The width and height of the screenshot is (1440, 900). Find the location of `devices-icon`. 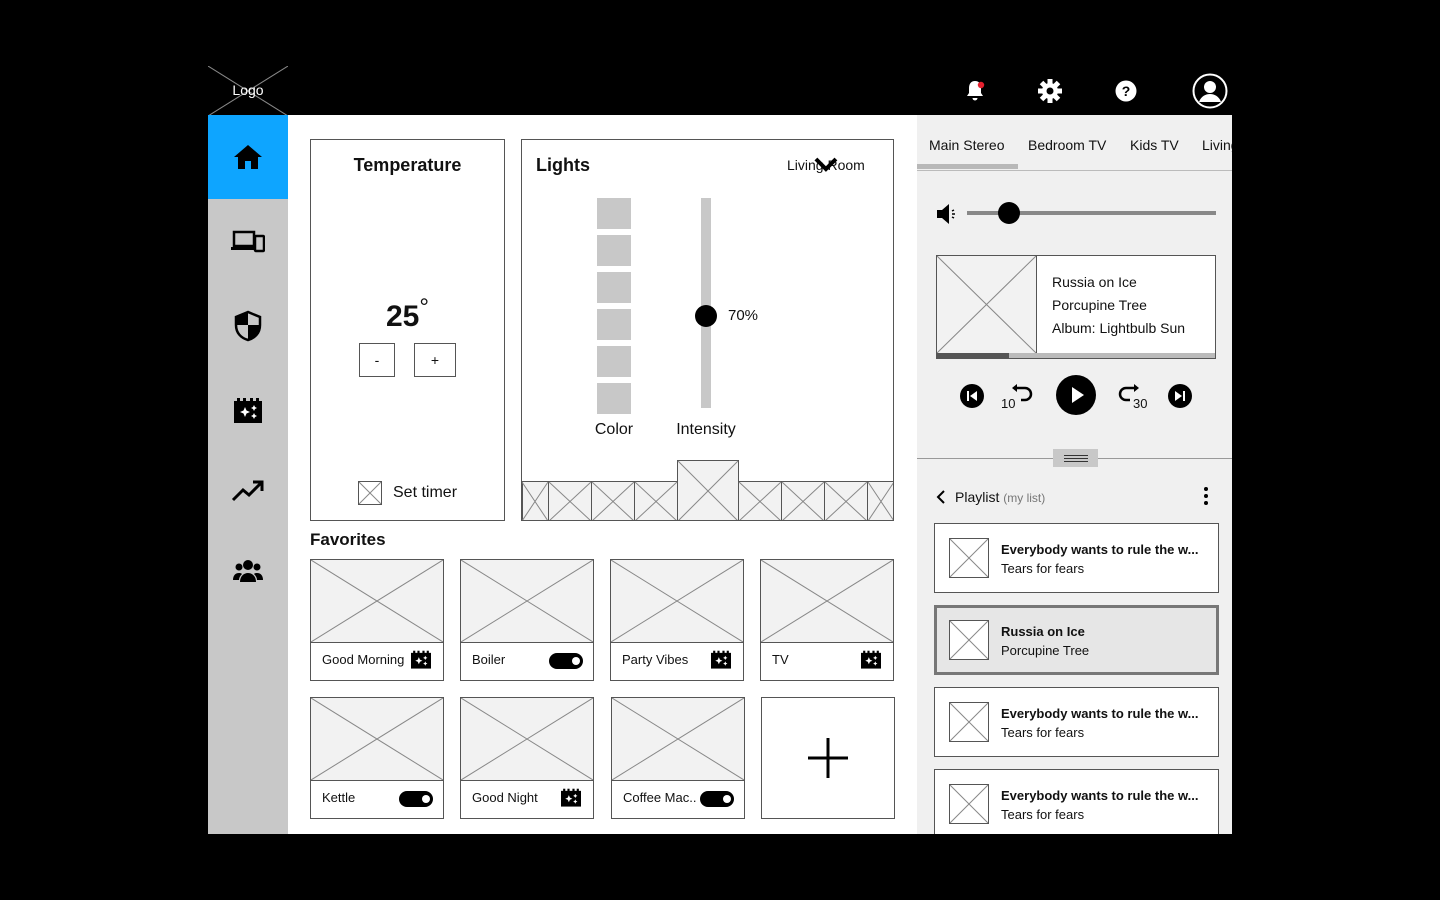

devices-icon is located at coordinates (248, 241).